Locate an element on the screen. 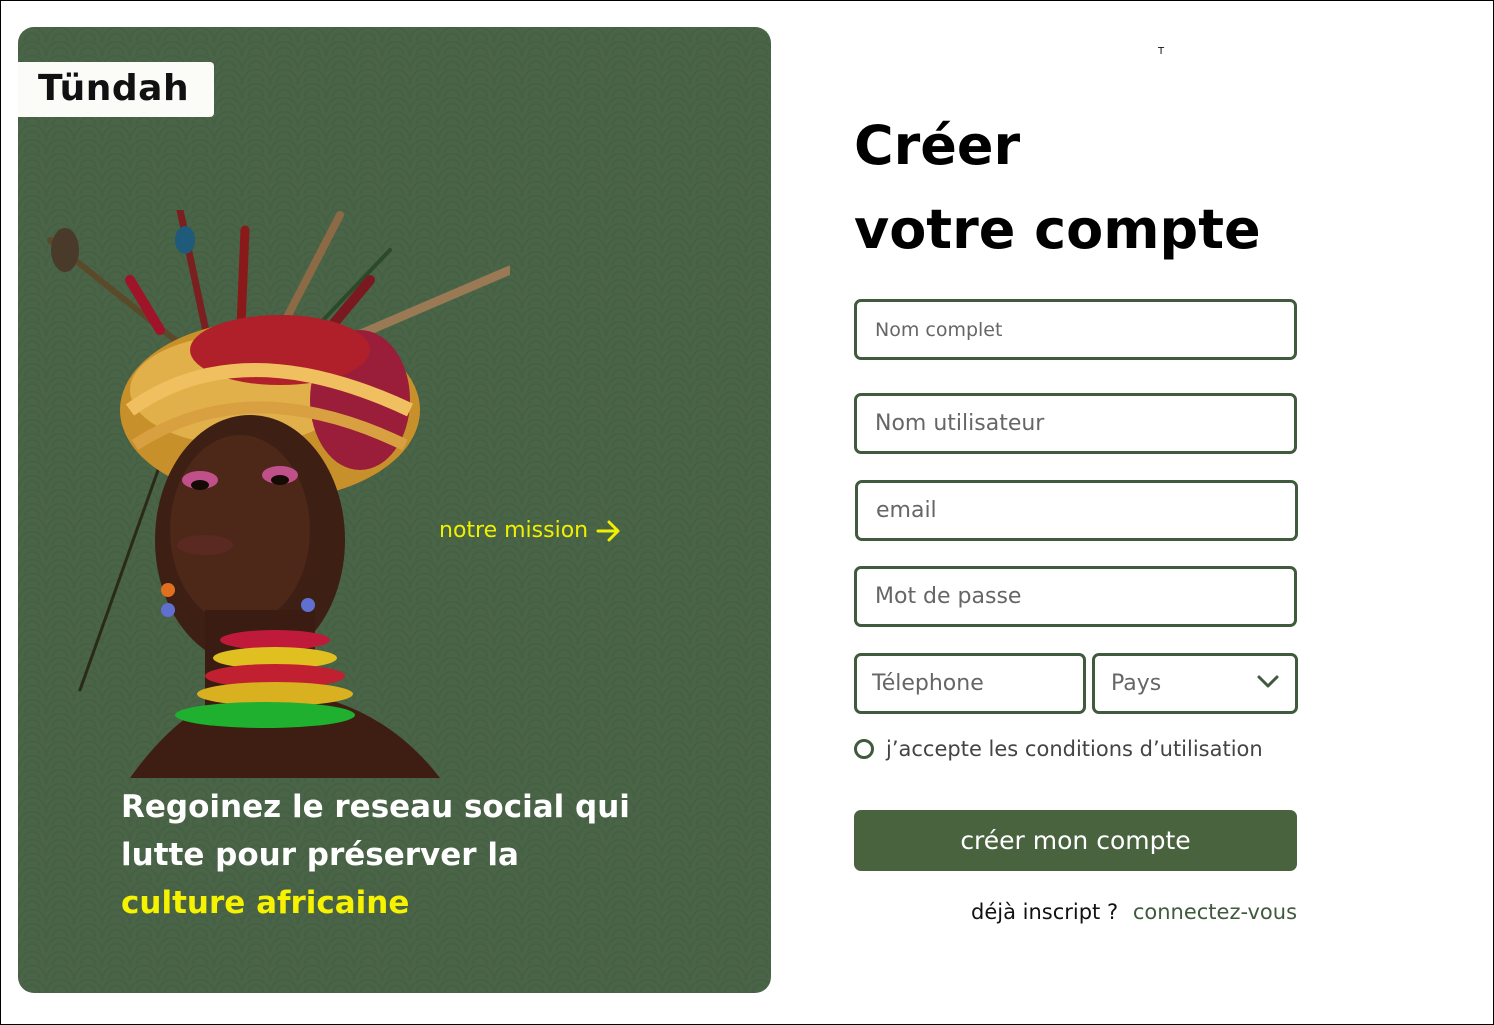  country-select: Pays is located at coordinates (1195, 683).